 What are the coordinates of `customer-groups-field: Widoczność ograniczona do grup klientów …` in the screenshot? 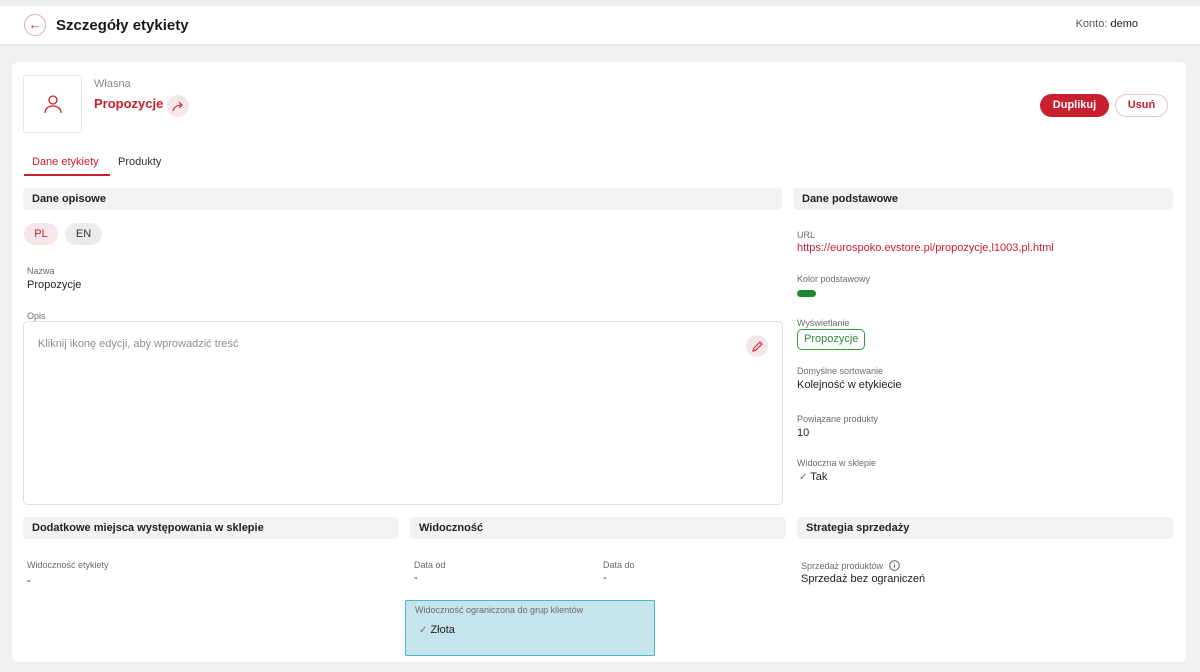 It's located at (530, 628).